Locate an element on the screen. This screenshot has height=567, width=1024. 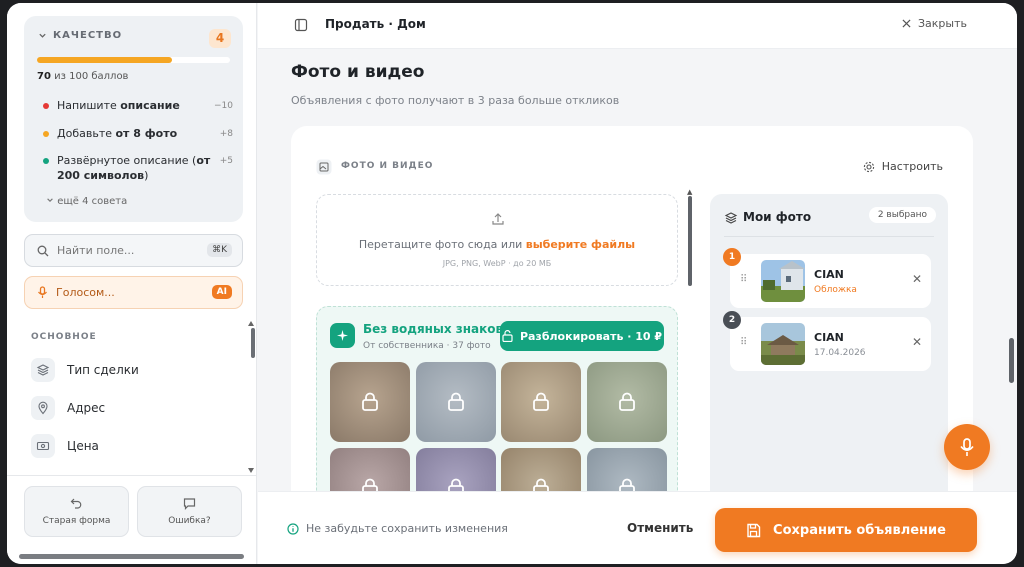
dropzone-formats: JPG, PNG, WebP · до 20 МБ is located at coordinates (497, 263).